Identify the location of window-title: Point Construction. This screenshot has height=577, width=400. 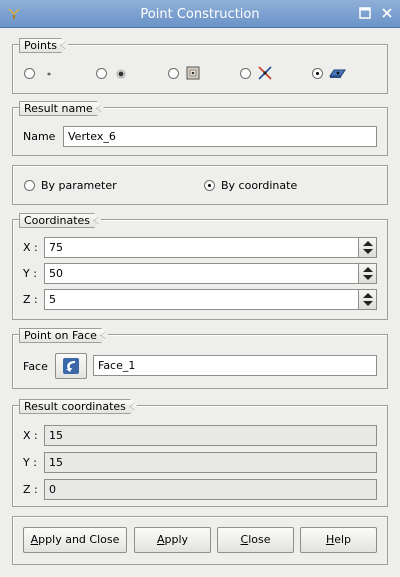
(200, 14).